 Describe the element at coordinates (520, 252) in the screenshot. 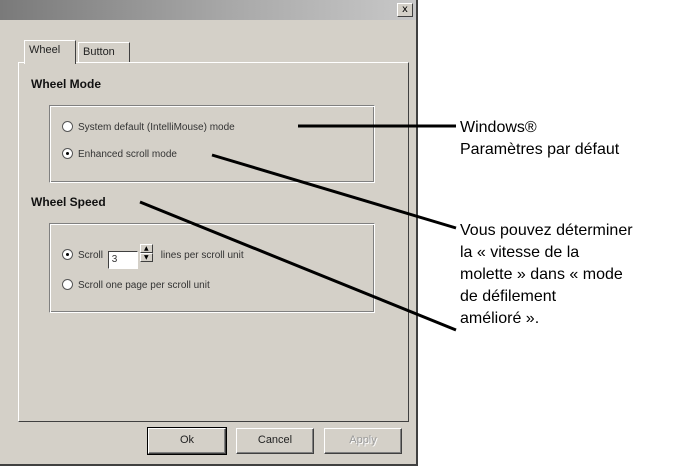

I see `annotation-line: la « vitesse de la` at that location.